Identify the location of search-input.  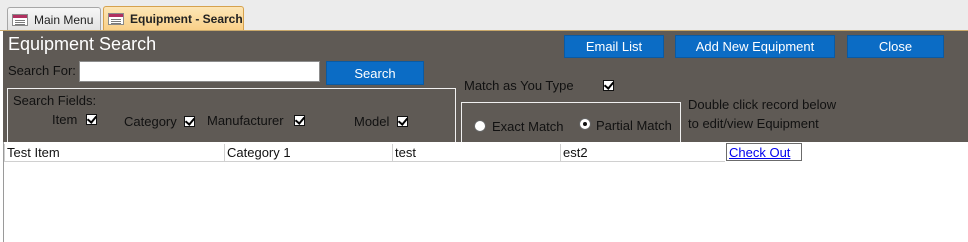
(199, 71).